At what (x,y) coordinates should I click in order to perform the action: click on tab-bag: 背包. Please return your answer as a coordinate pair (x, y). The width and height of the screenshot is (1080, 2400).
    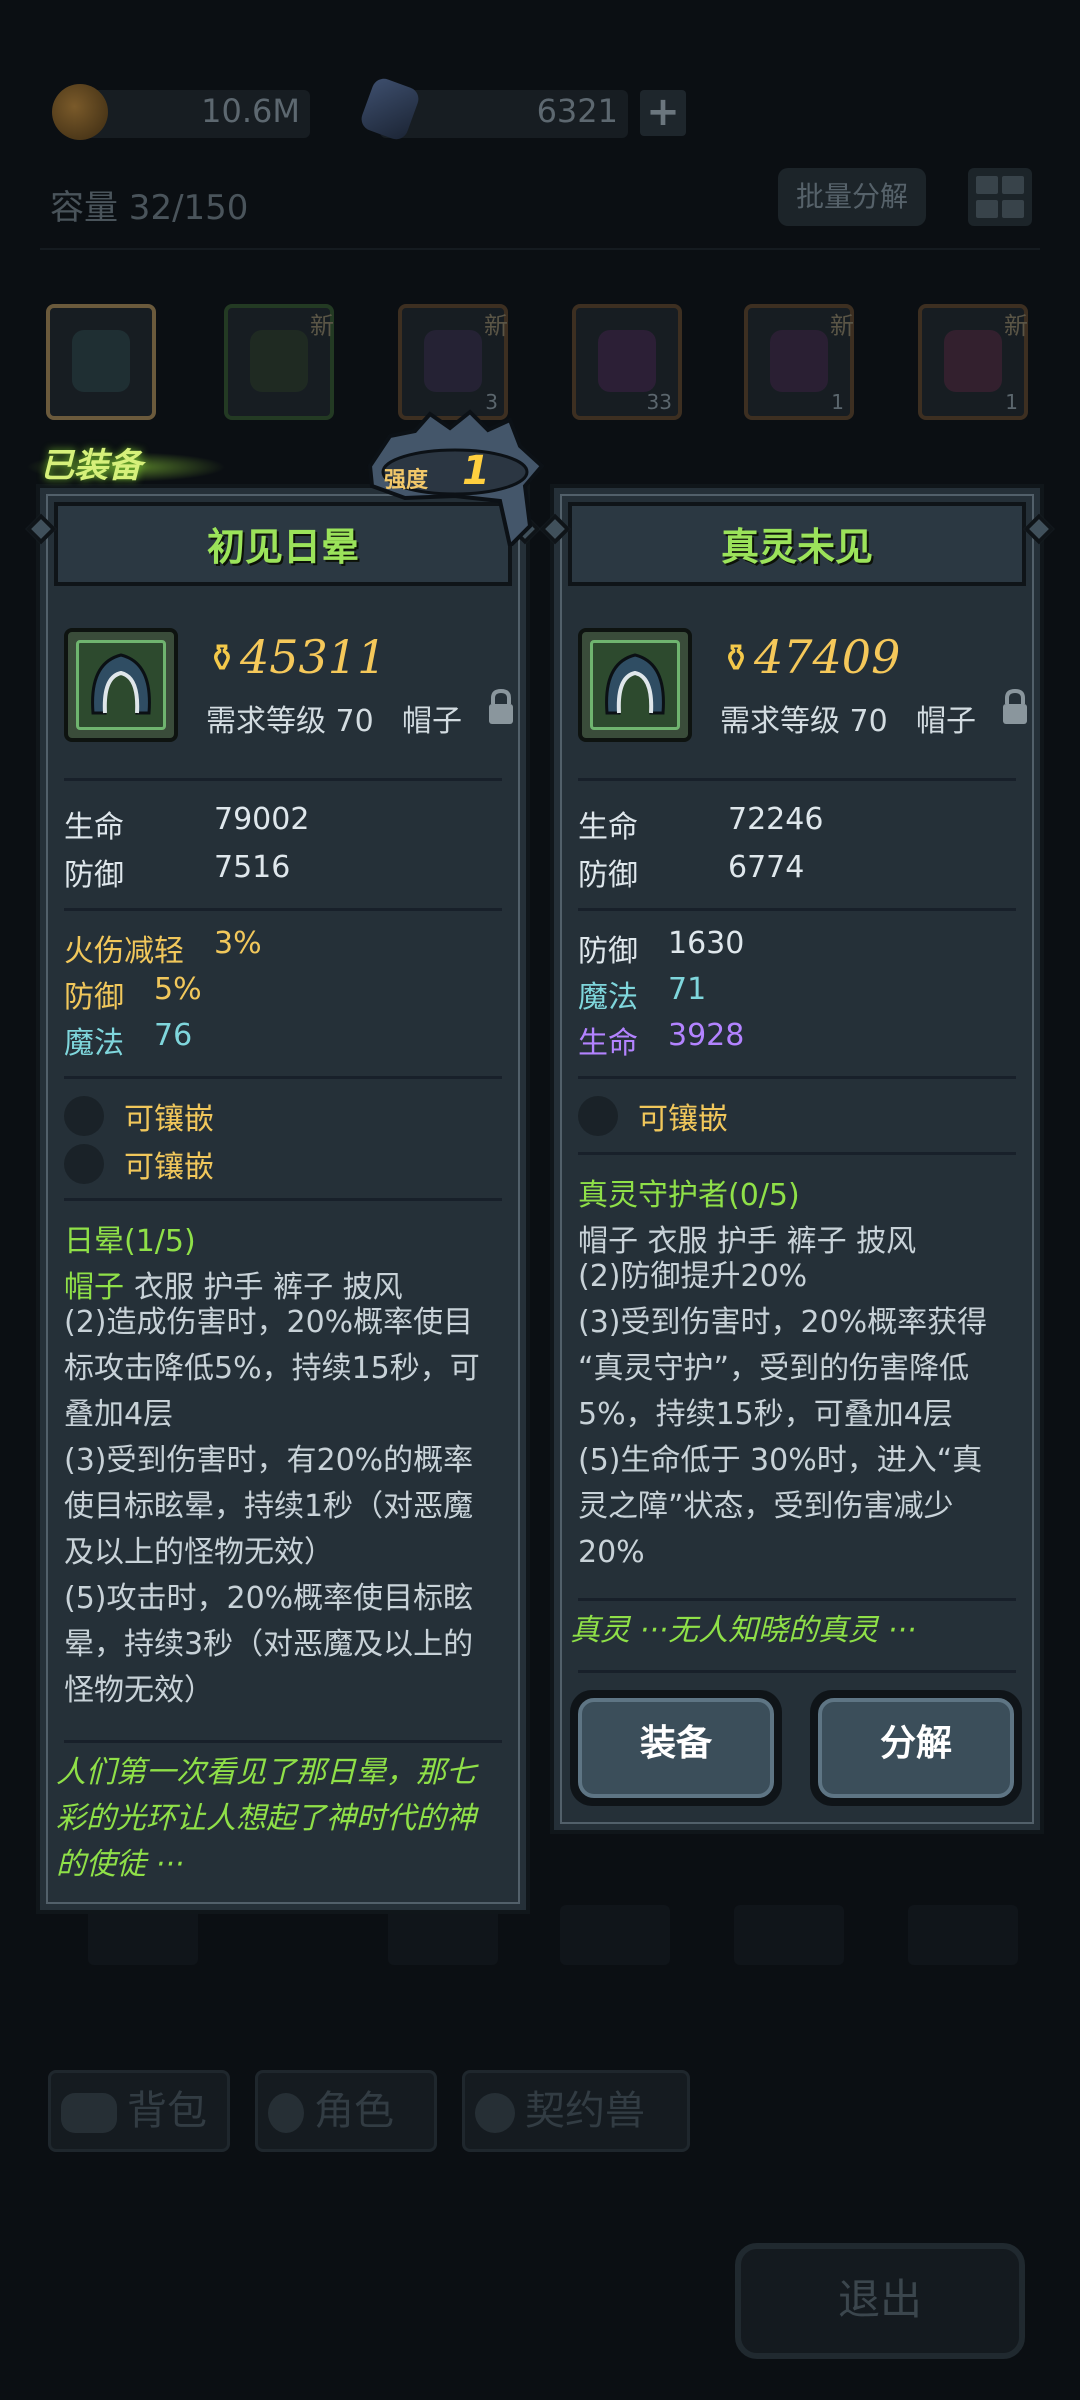
    Looking at the image, I should click on (139, 2111).